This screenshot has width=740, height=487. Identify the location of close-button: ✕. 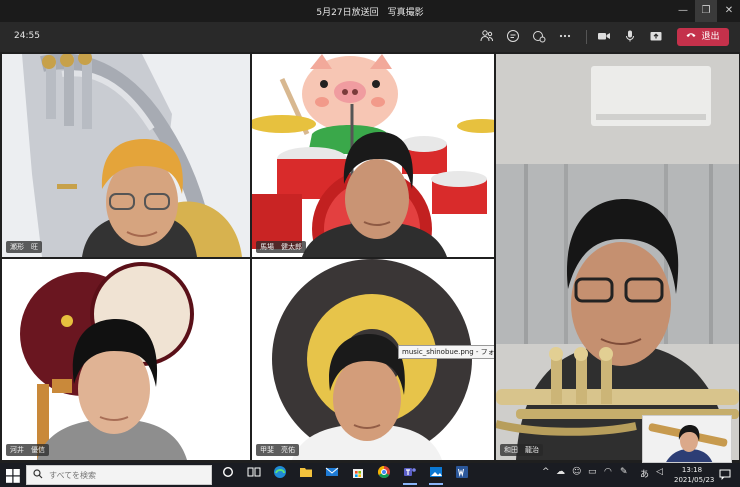
(729, 11).